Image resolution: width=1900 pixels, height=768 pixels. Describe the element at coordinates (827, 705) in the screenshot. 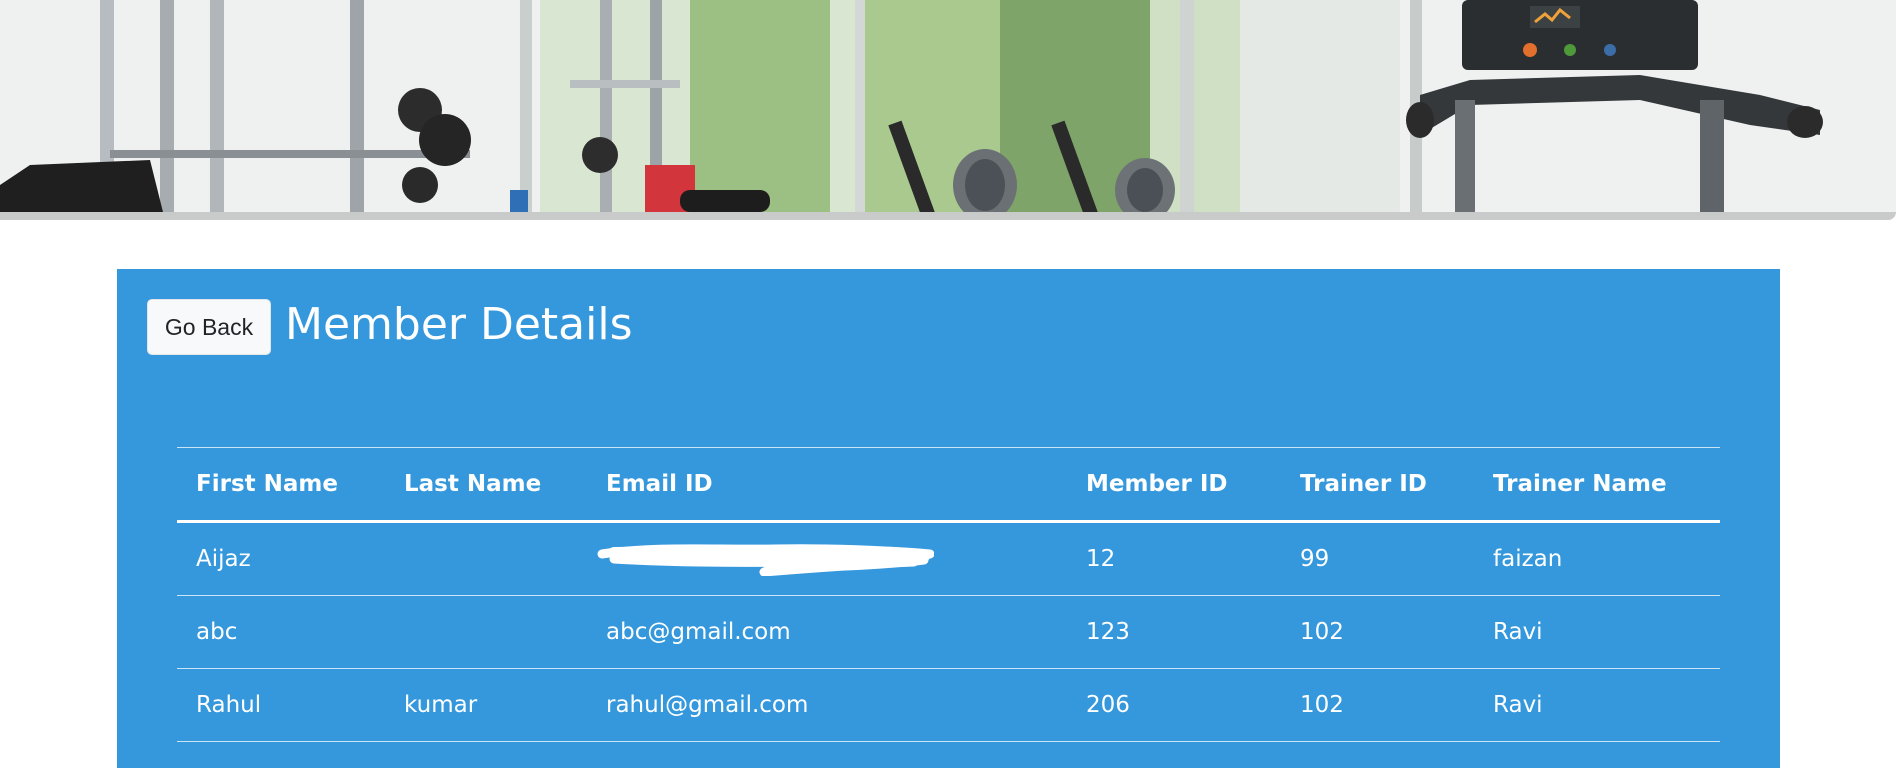

I see `cell-email: rahul@gmail.com` at that location.